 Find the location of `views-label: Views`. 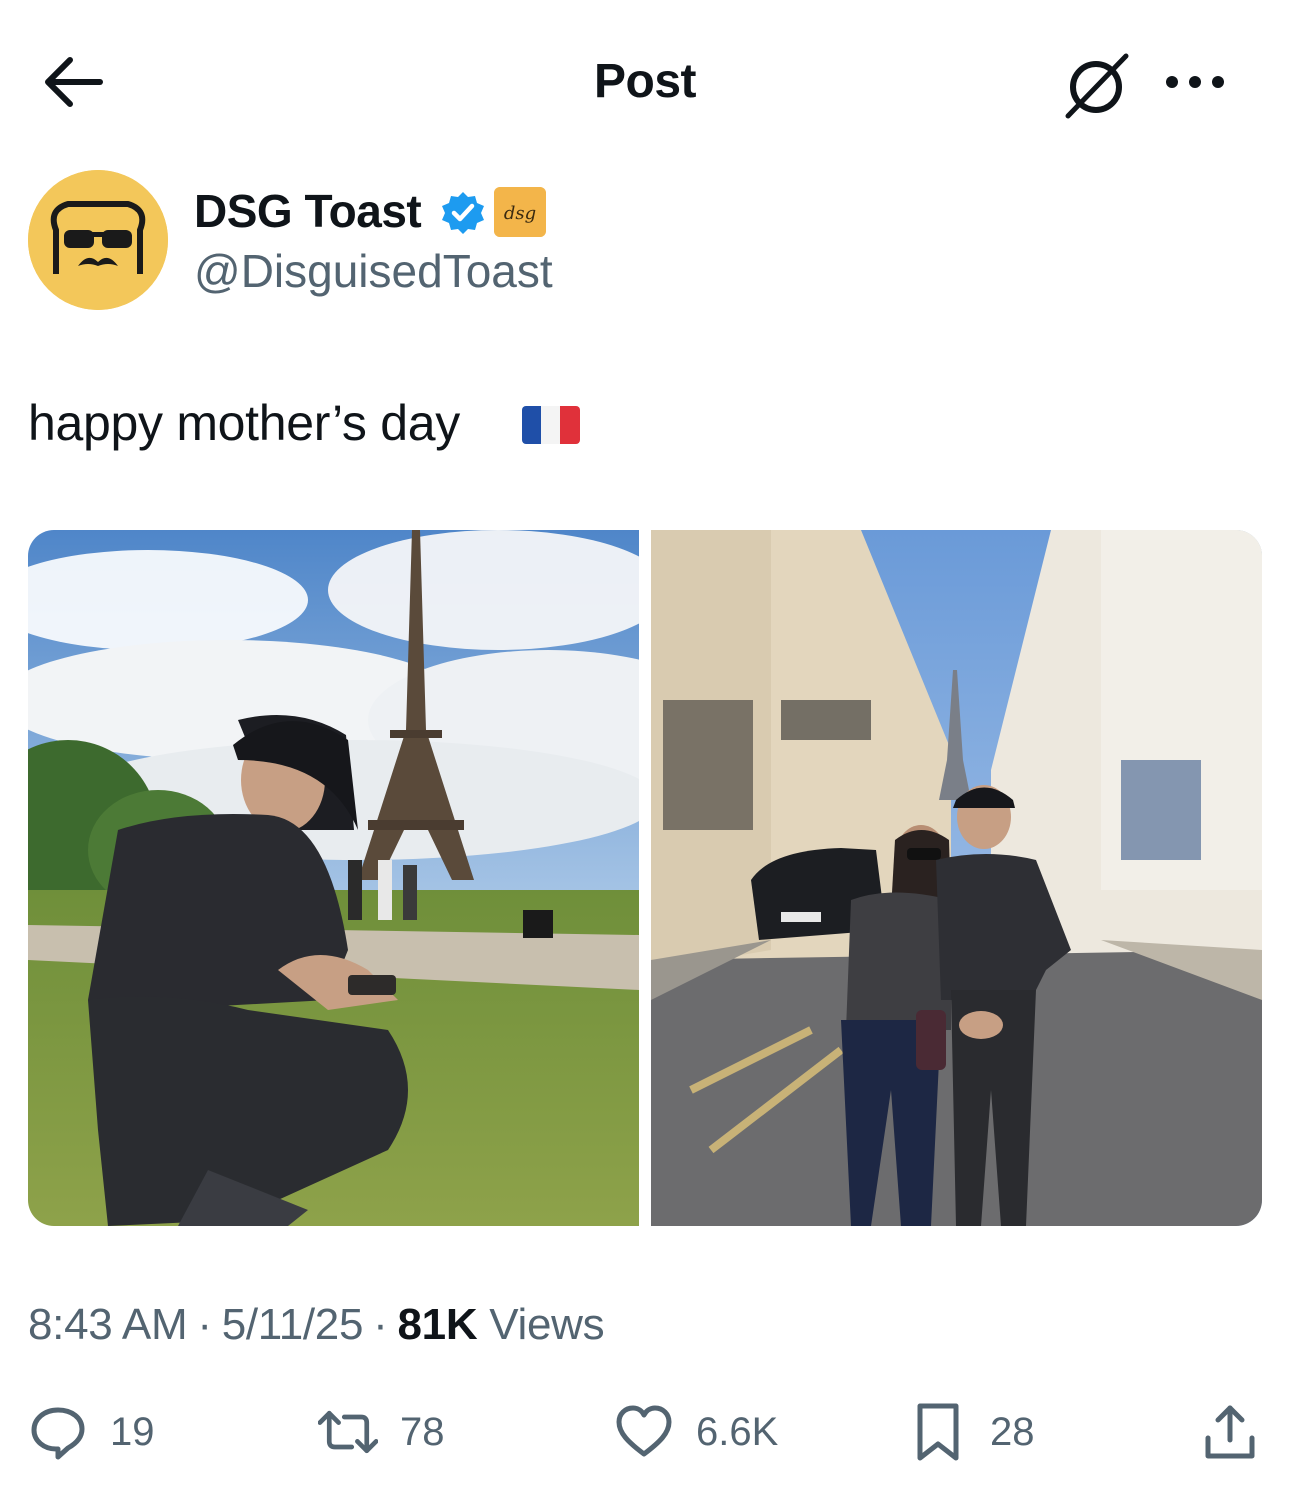

views-label: Views is located at coordinates (547, 1324).